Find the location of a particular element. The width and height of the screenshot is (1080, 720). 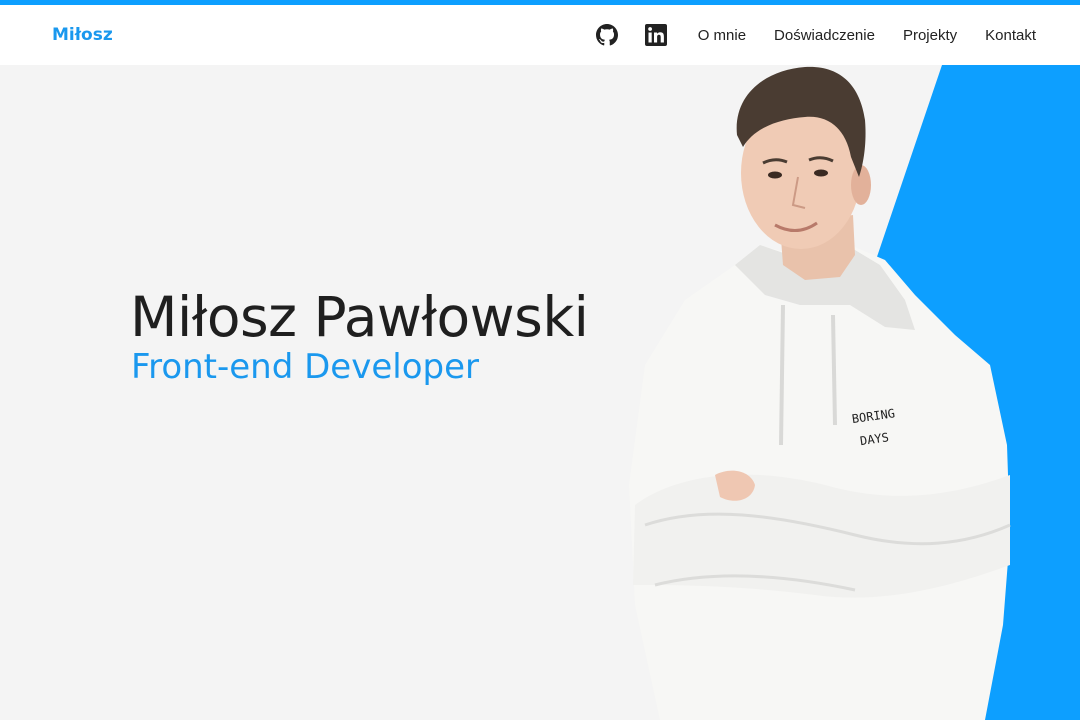

linkedin-icon is located at coordinates (655, 35).